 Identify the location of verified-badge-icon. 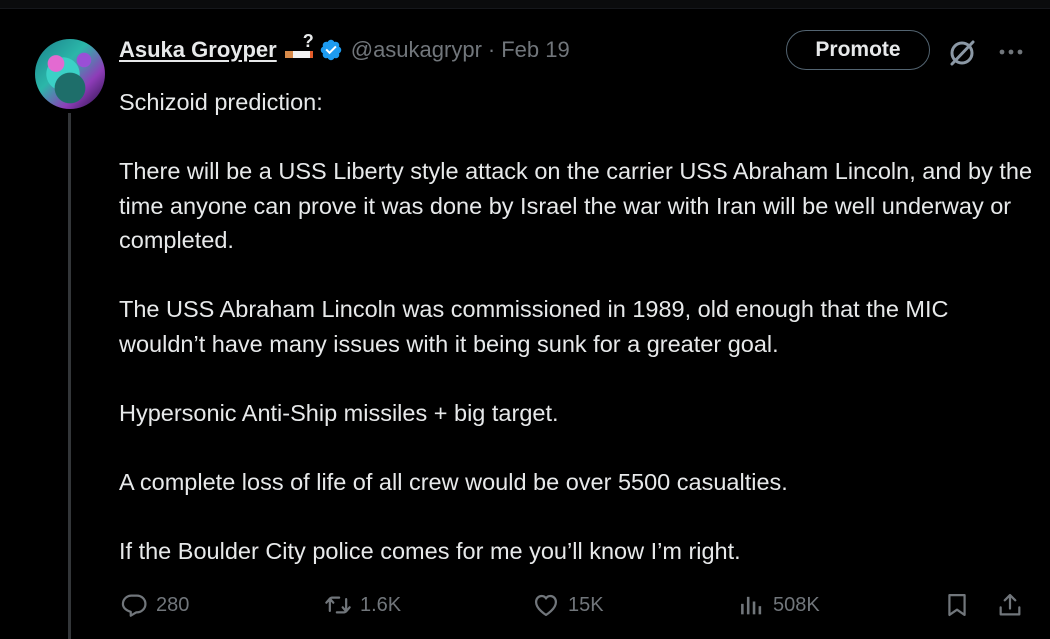
(331, 50).